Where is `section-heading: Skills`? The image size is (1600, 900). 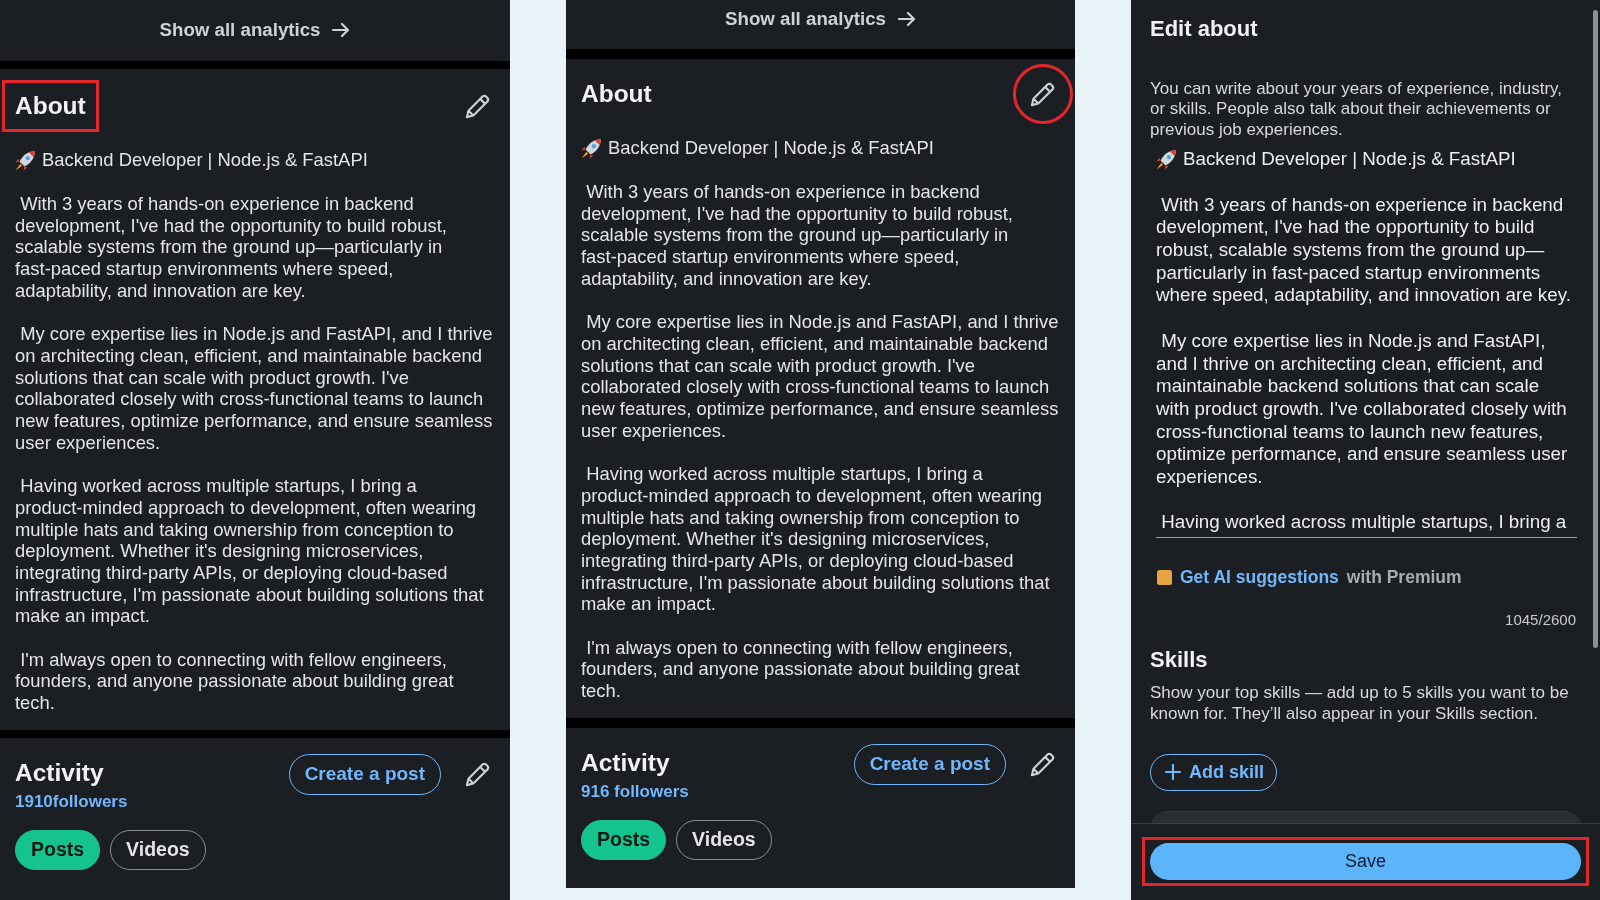 section-heading: Skills is located at coordinates (1179, 660).